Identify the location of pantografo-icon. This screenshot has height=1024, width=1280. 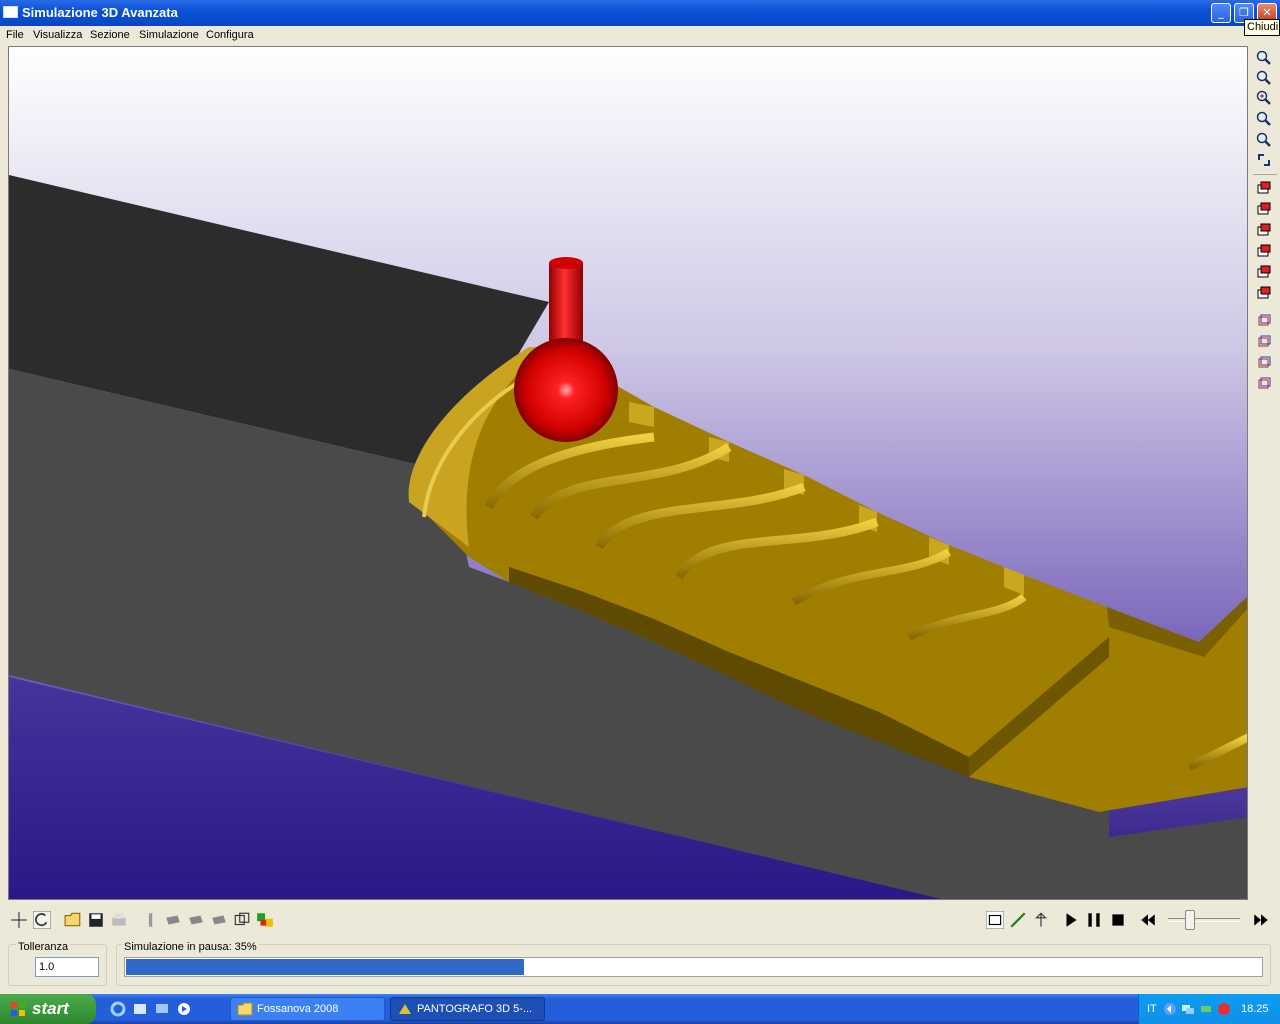
(405, 1009).